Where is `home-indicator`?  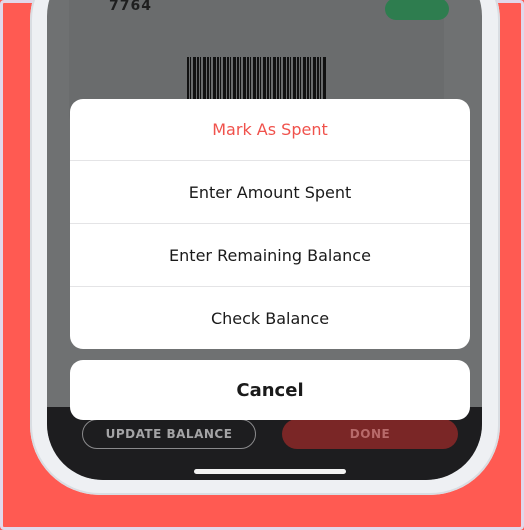
home-indicator is located at coordinates (270, 471).